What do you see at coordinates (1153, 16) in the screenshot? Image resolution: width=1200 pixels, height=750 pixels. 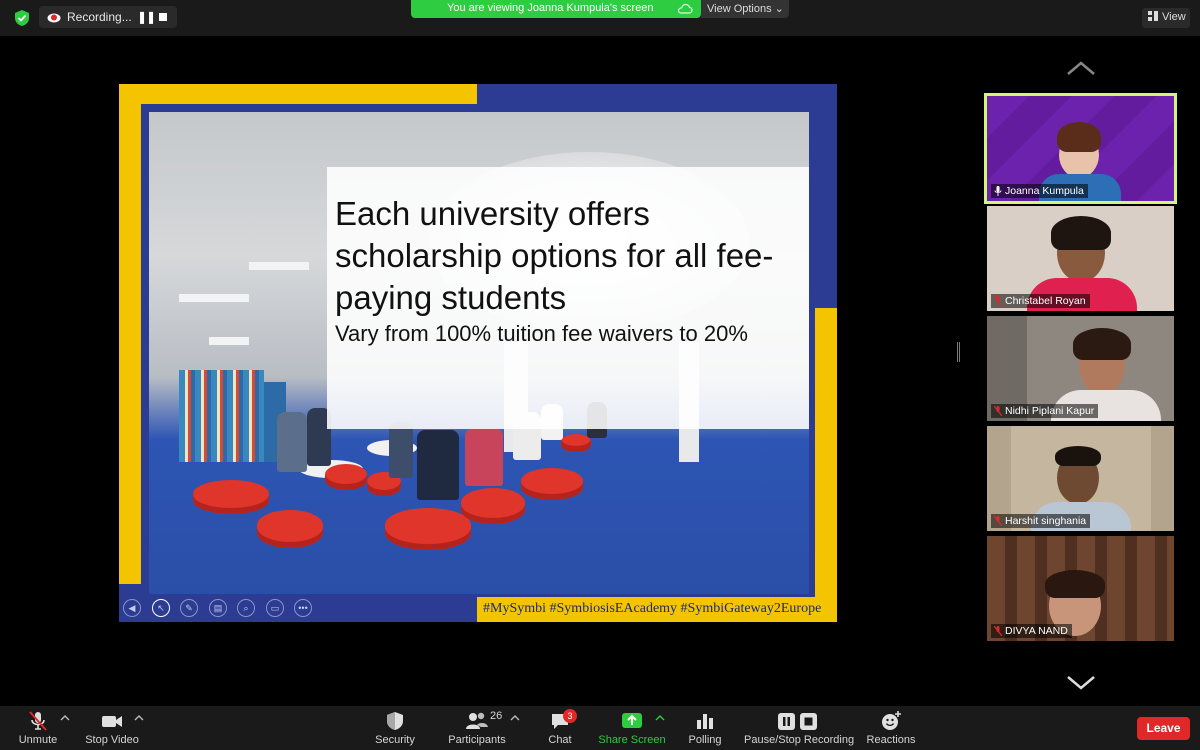 I see `grid-view-icon` at bounding box center [1153, 16].